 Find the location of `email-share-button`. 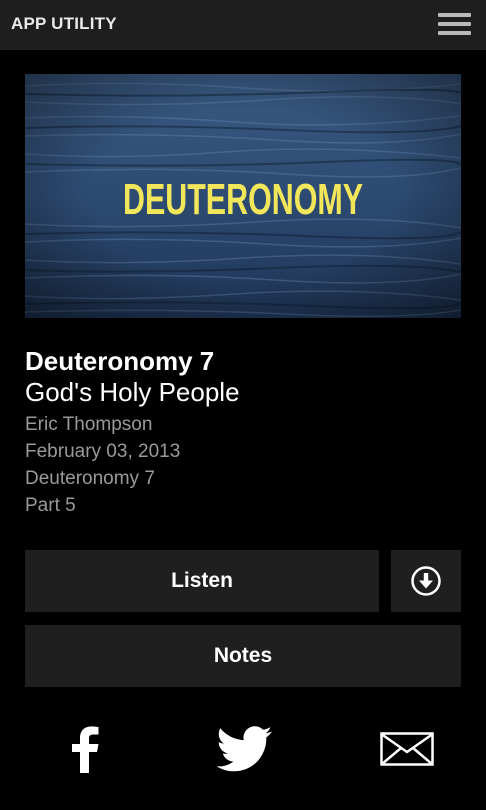

email-share-button is located at coordinates (407, 749).